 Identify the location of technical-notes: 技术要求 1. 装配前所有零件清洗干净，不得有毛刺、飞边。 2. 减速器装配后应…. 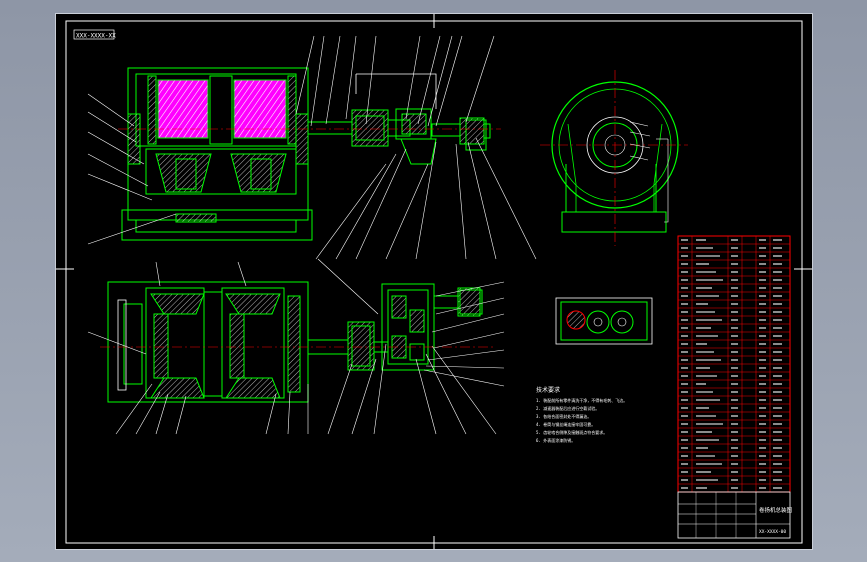
(581, 414).